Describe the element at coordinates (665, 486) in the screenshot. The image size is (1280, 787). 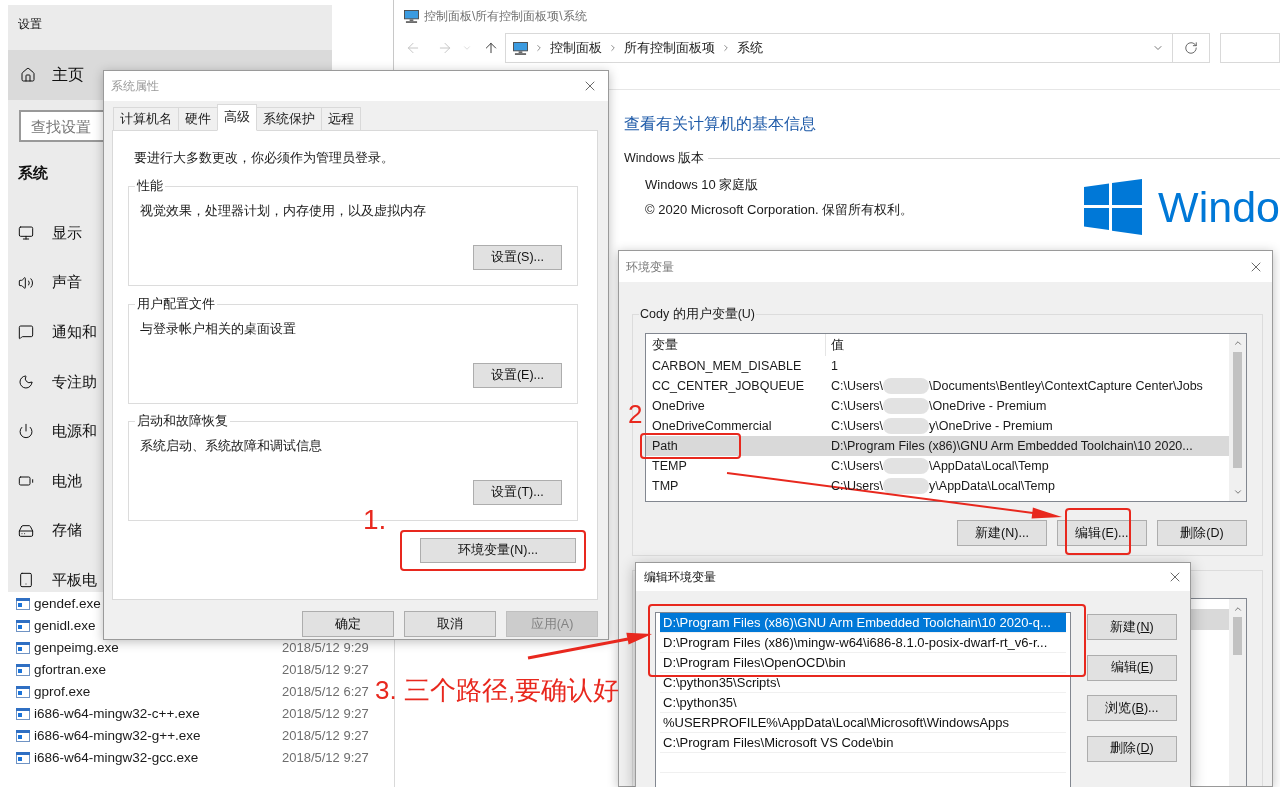
I see `variable-name: TMP` at that location.